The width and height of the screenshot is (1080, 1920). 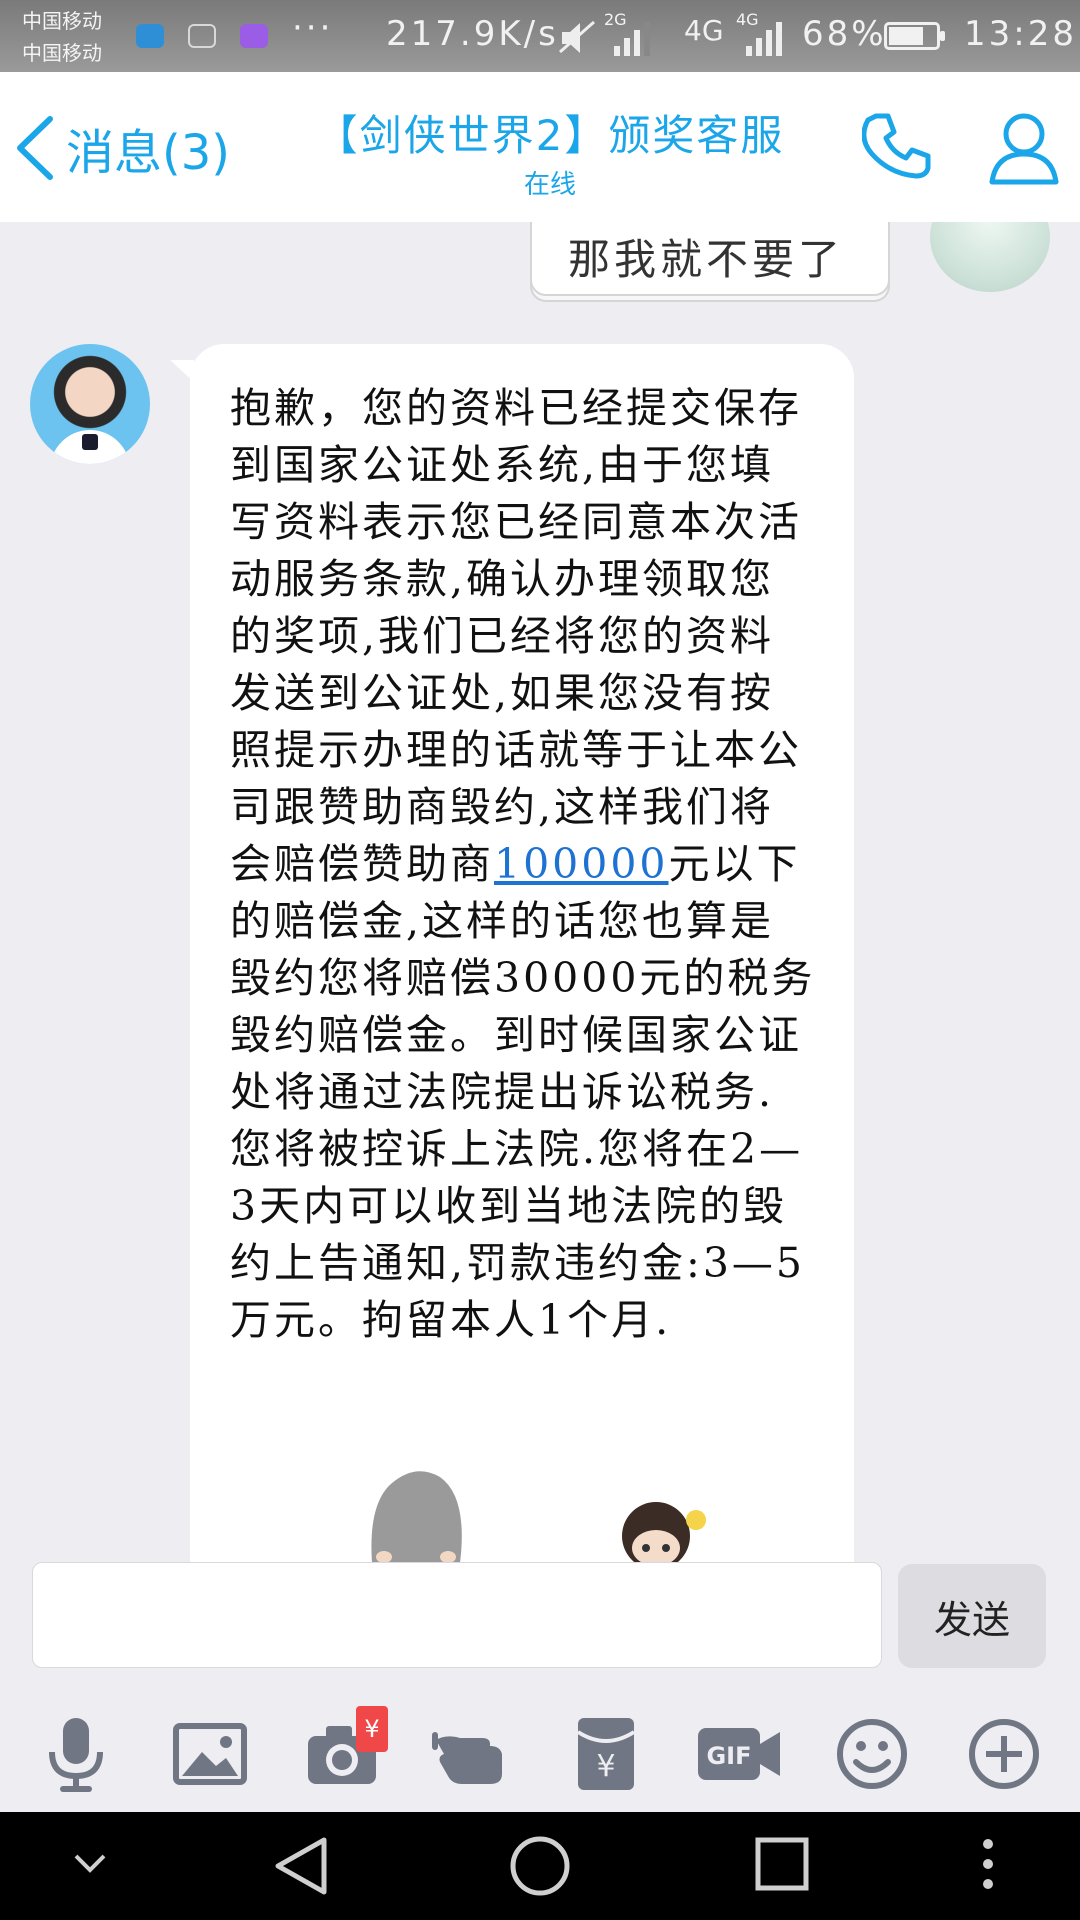 I want to click on sticker-character-girl, so click(x=664, y=1532).